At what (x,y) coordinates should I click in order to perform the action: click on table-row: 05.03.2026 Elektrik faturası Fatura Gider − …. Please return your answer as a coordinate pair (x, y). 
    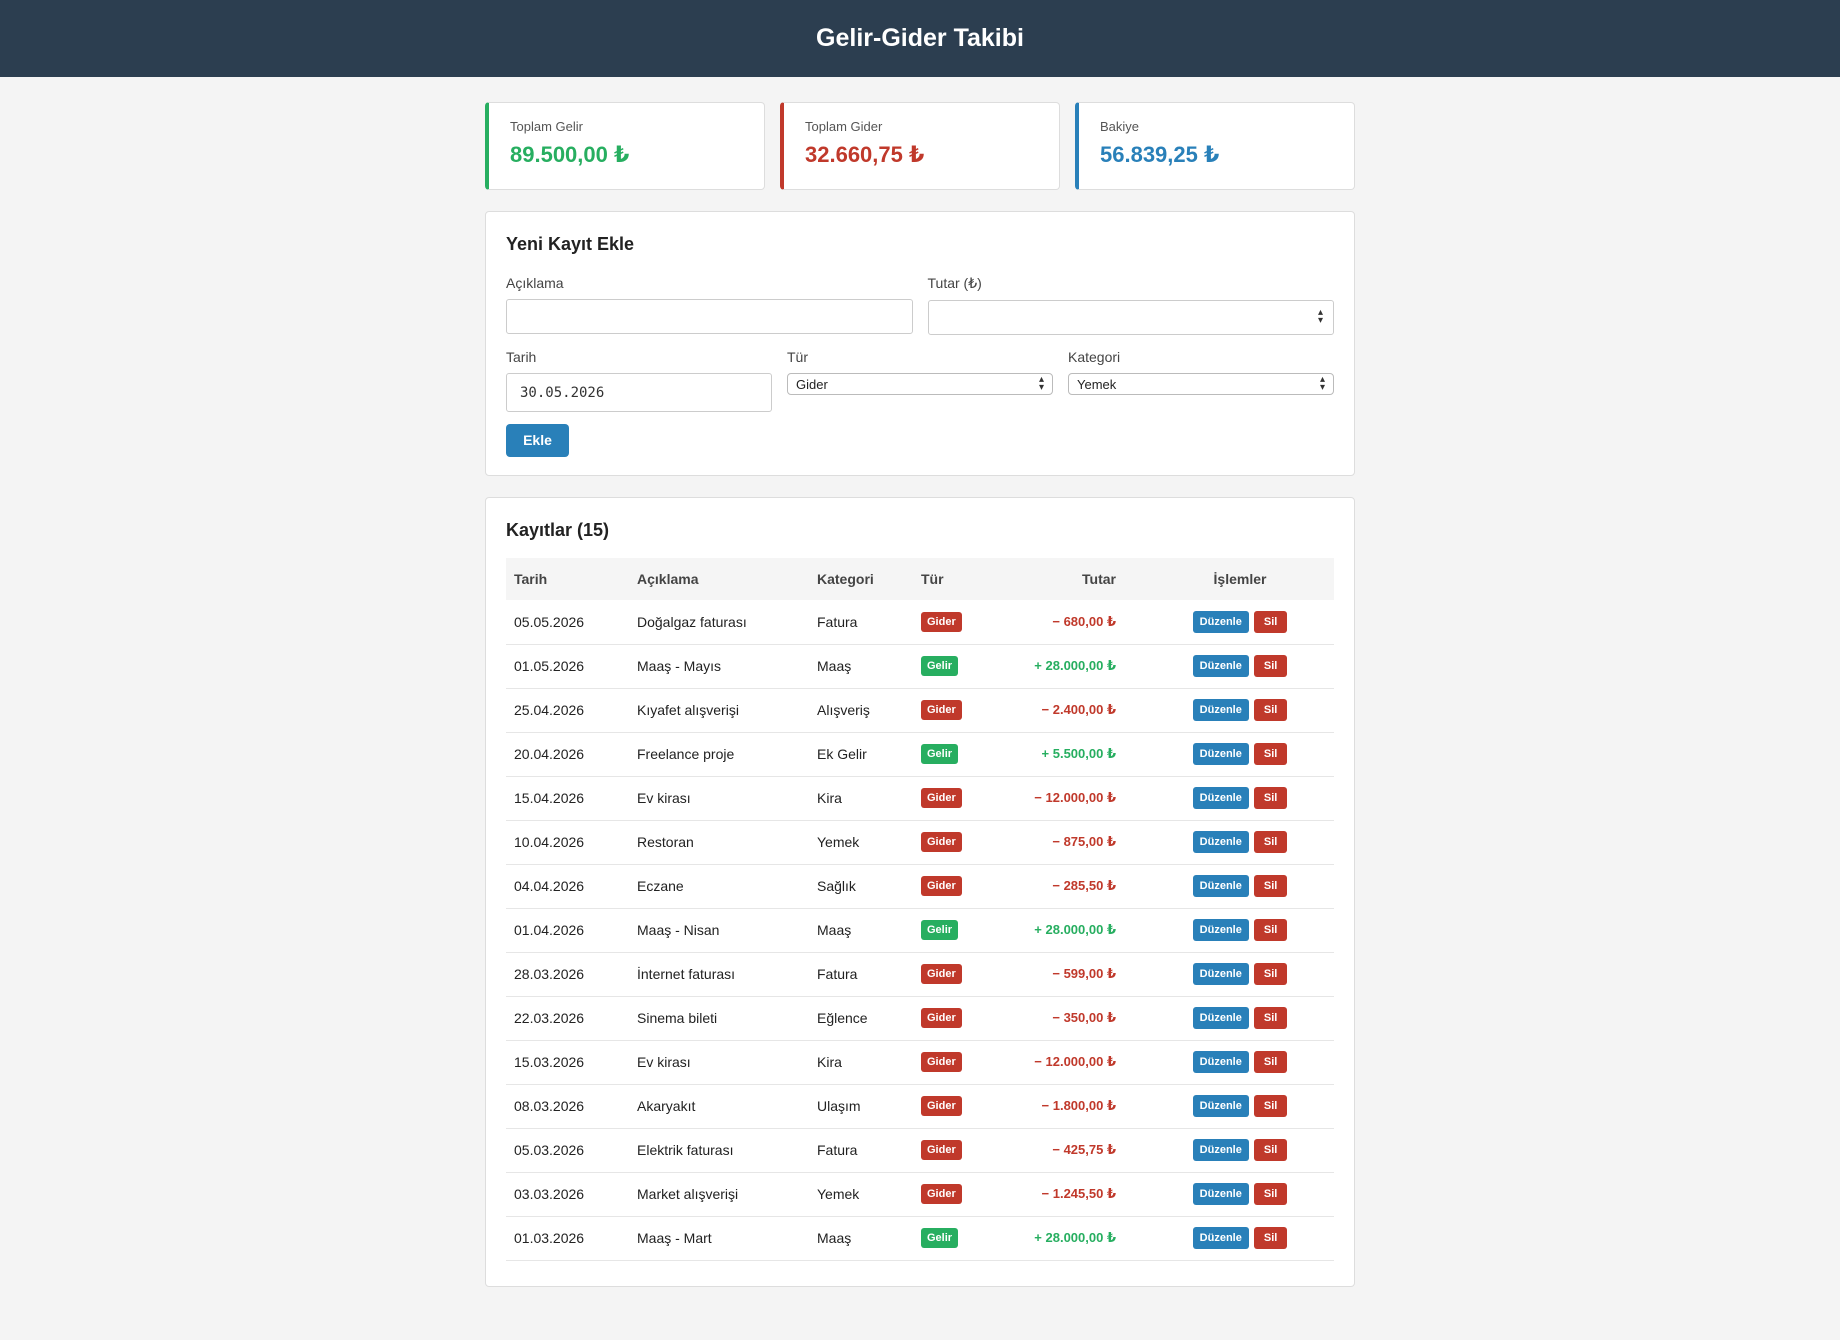
    Looking at the image, I should click on (920, 1150).